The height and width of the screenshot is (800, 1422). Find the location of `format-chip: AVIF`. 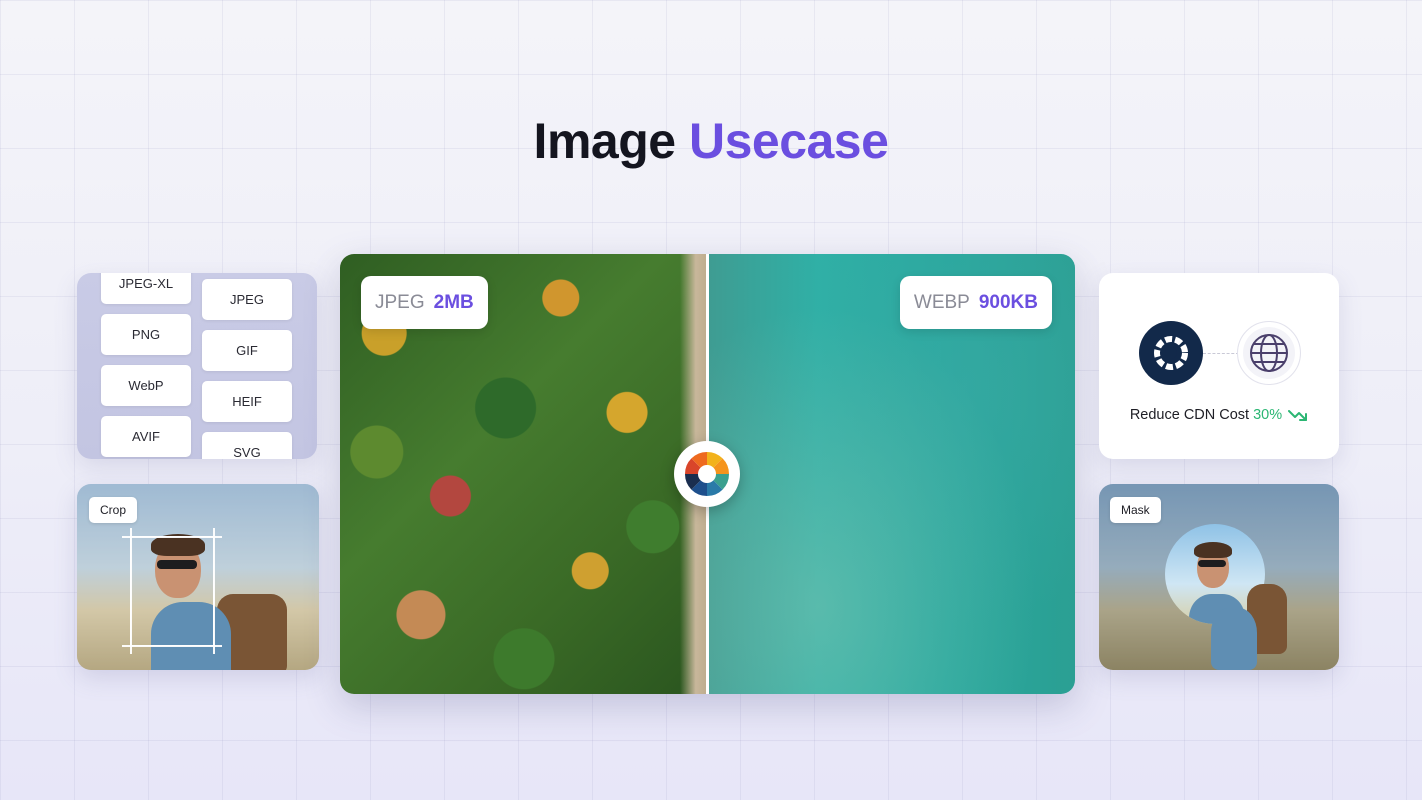

format-chip: AVIF is located at coordinates (146, 436).